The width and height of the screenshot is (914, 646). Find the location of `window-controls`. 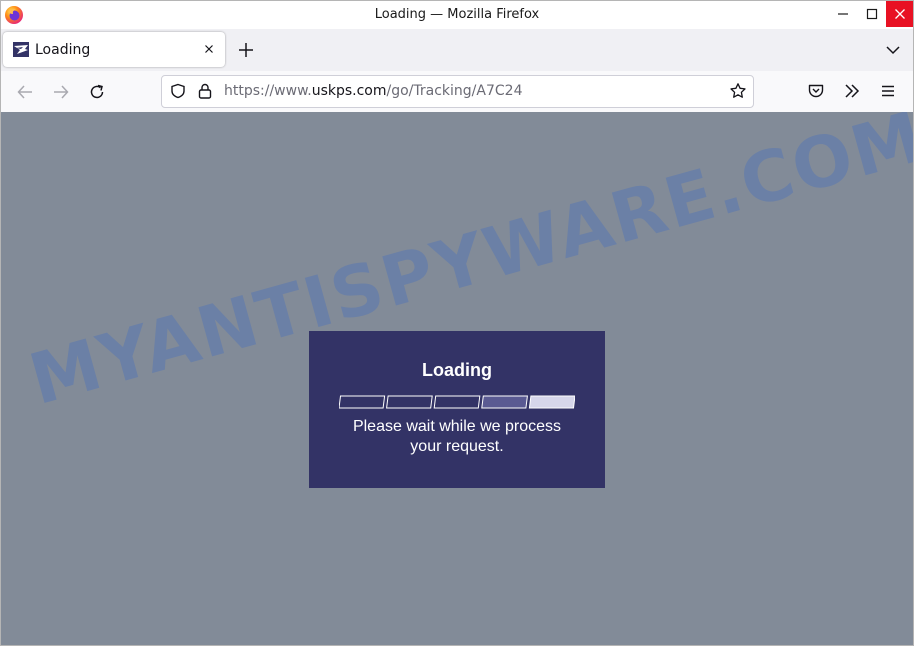

window-controls is located at coordinates (870, 14).